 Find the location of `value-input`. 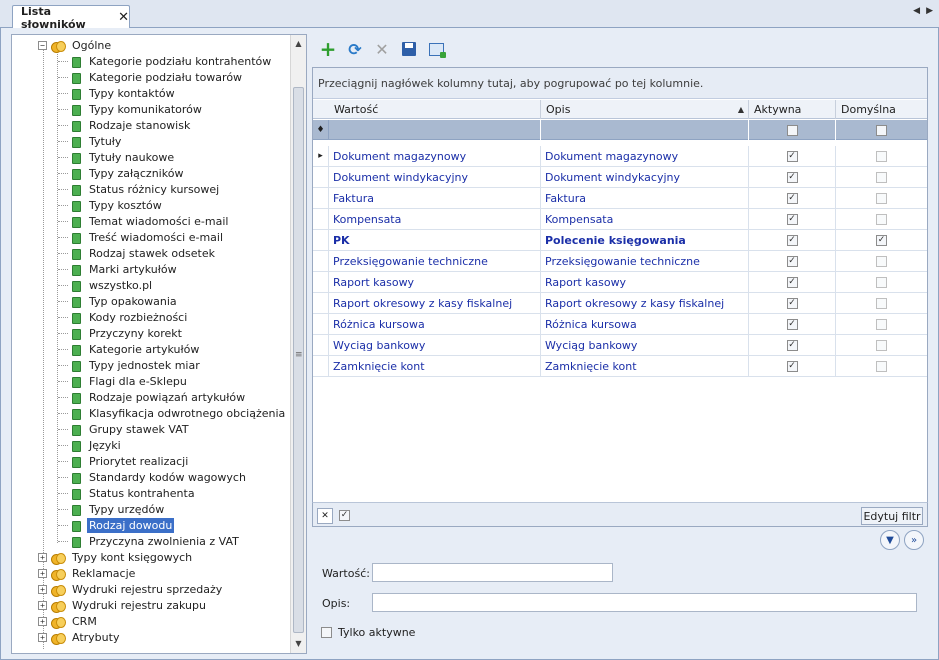

value-input is located at coordinates (492, 572).